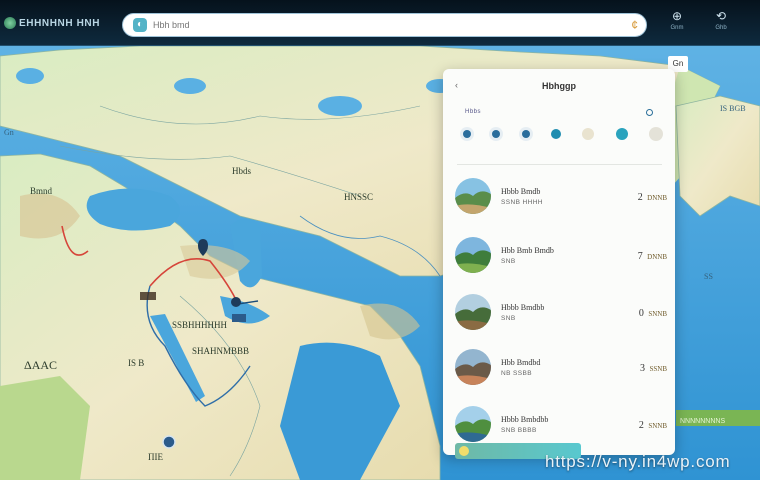  What do you see at coordinates (677, 16) in the screenshot?
I see `layers-icon: ⊕` at bounding box center [677, 16].